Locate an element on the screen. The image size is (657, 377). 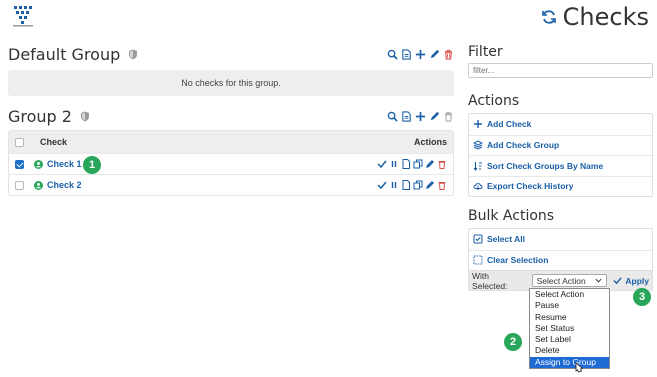
with-selected-bar: With Selected: Select Action Apply is located at coordinates (560, 280).